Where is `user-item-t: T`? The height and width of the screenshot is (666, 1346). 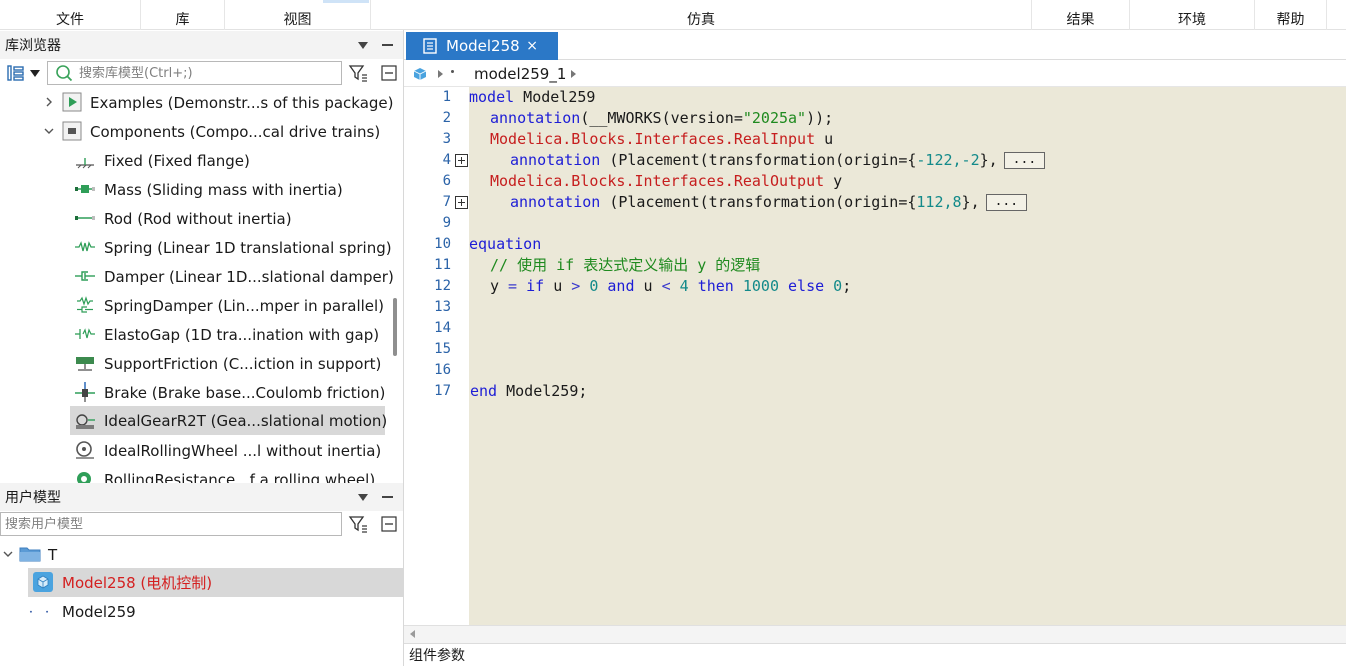 user-item-t: T is located at coordinates (201, 554).